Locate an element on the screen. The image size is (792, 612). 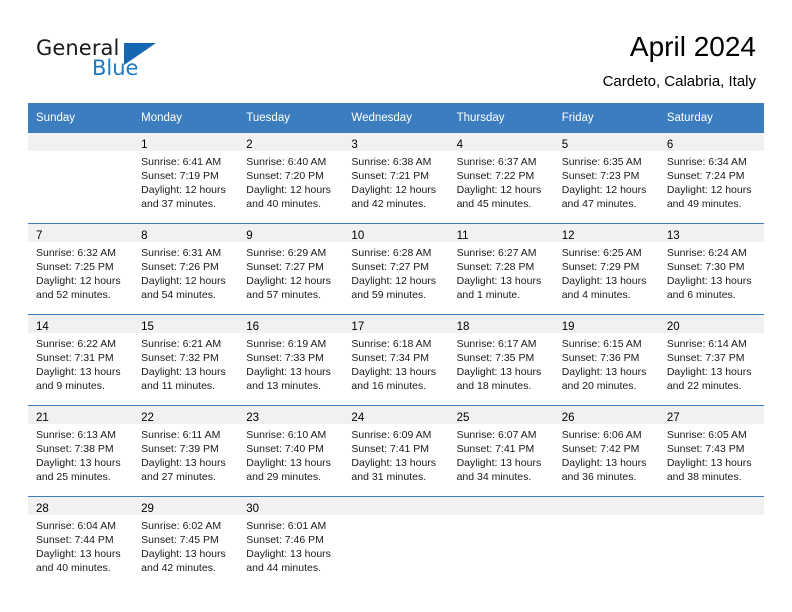
sunset-text: Sunset: 7:43 PM is located at coordinates (705, 449).